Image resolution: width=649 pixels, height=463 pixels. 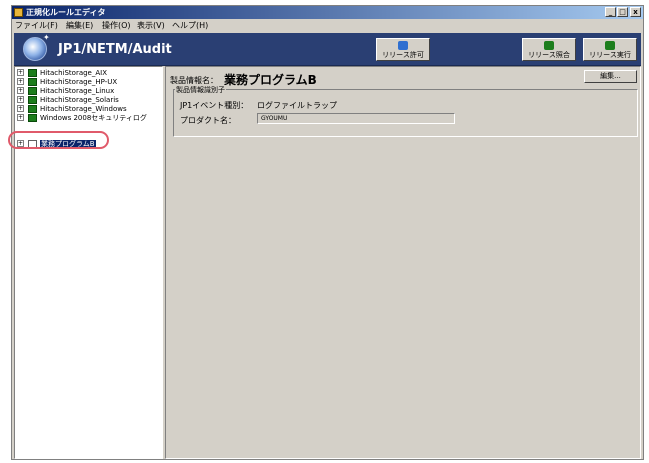 What do you see at coordinates (403, 45) in the screenshot?
I see `release-permit-icon` at bounding box center [403, 45].